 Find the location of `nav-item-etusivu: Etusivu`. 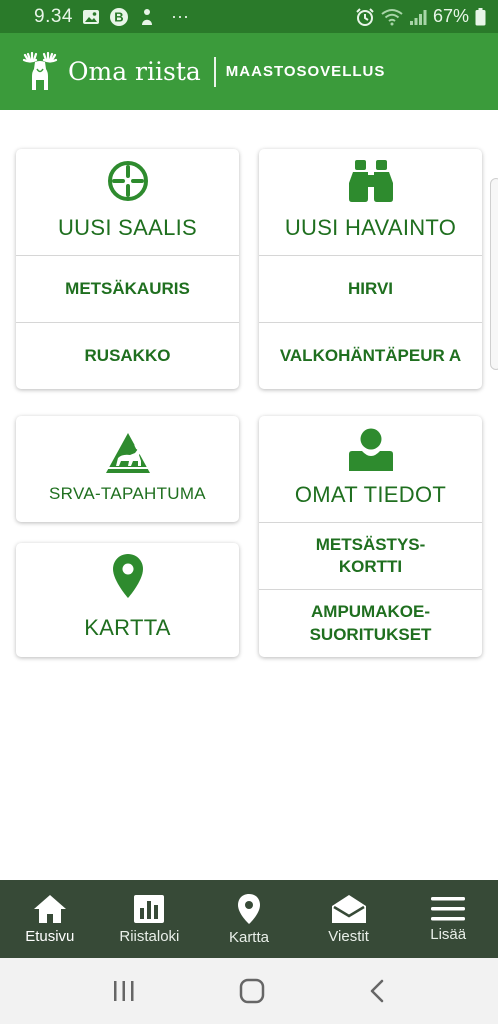

nav-item-etusivu: Etusivu is located at coordinates (50, 919).